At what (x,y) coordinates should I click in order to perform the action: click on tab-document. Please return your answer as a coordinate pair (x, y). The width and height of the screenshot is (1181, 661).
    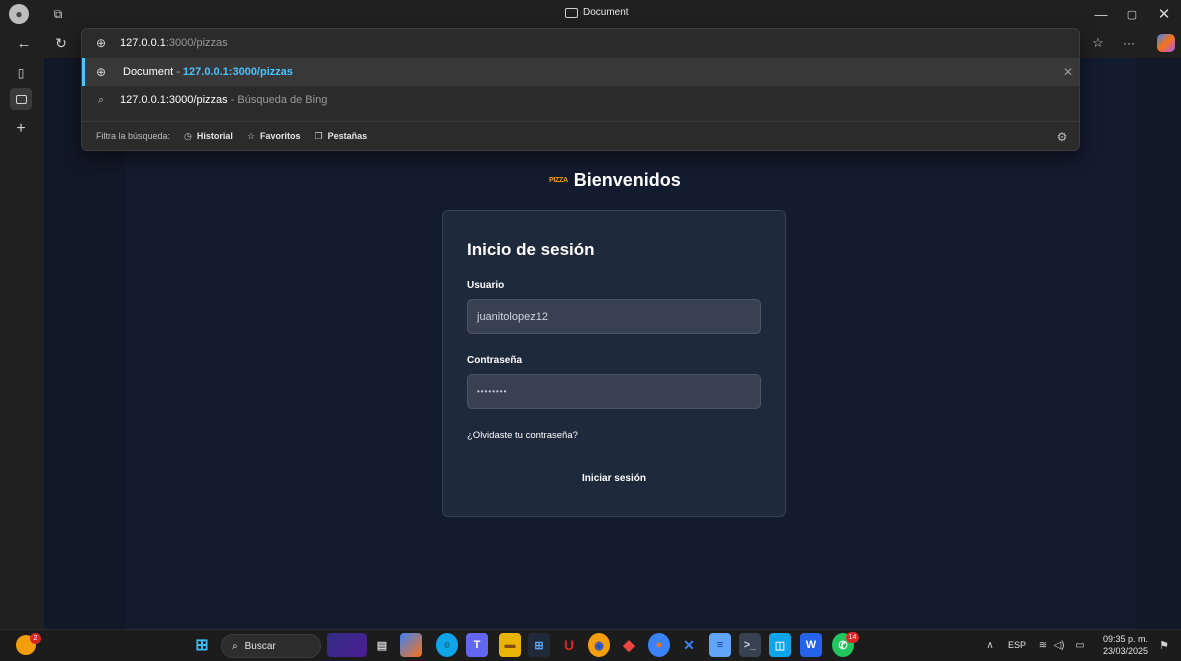
    Looking at the image, I should click on (21, 99).